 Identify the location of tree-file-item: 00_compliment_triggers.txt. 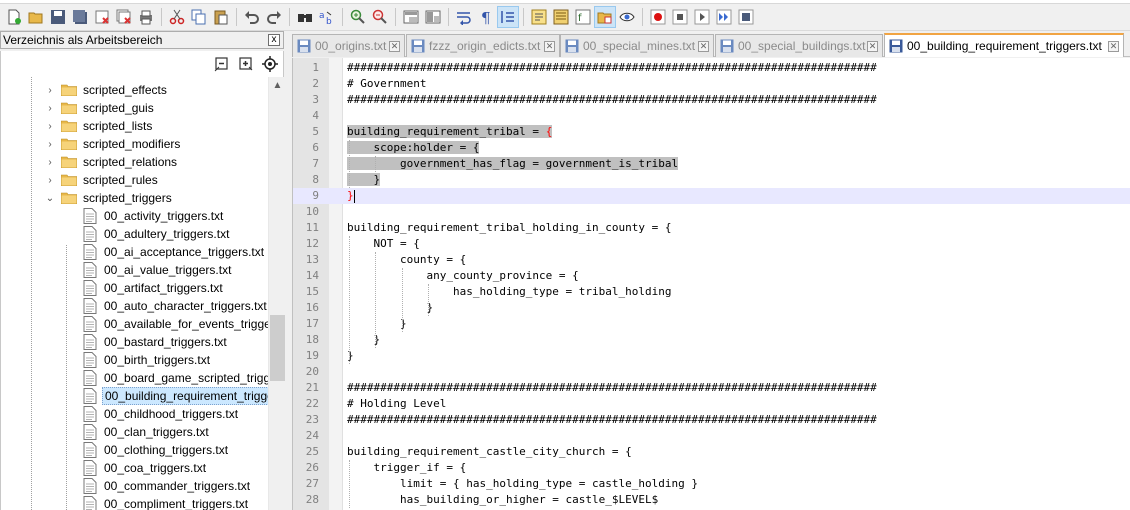
(166, 502).